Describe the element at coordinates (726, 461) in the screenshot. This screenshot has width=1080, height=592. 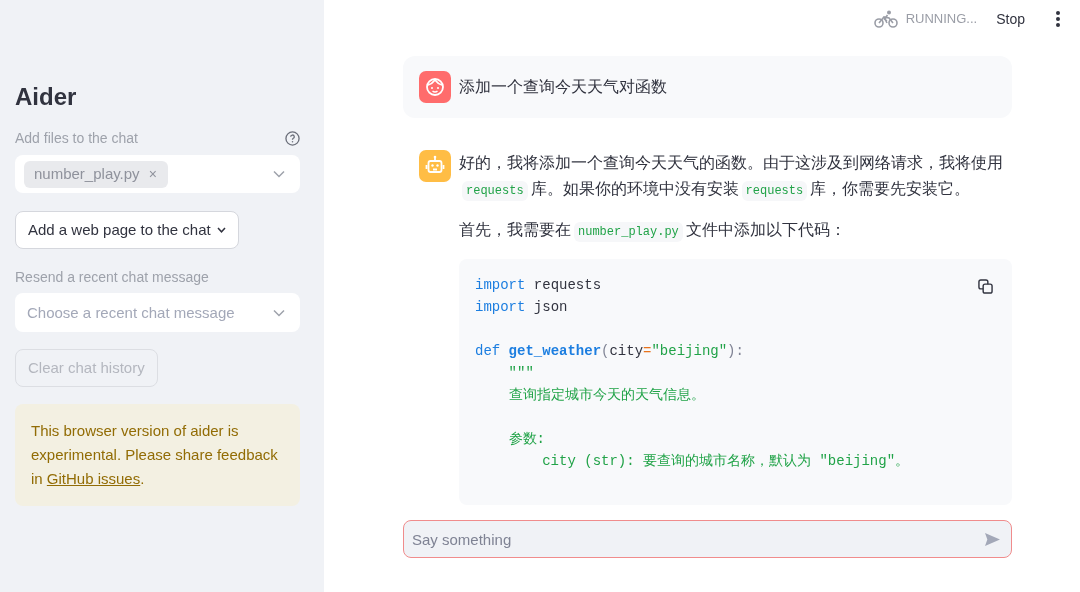
I see `code-line: city (str): 要查询的城市名称，默认为 "beijing"。` at that location.